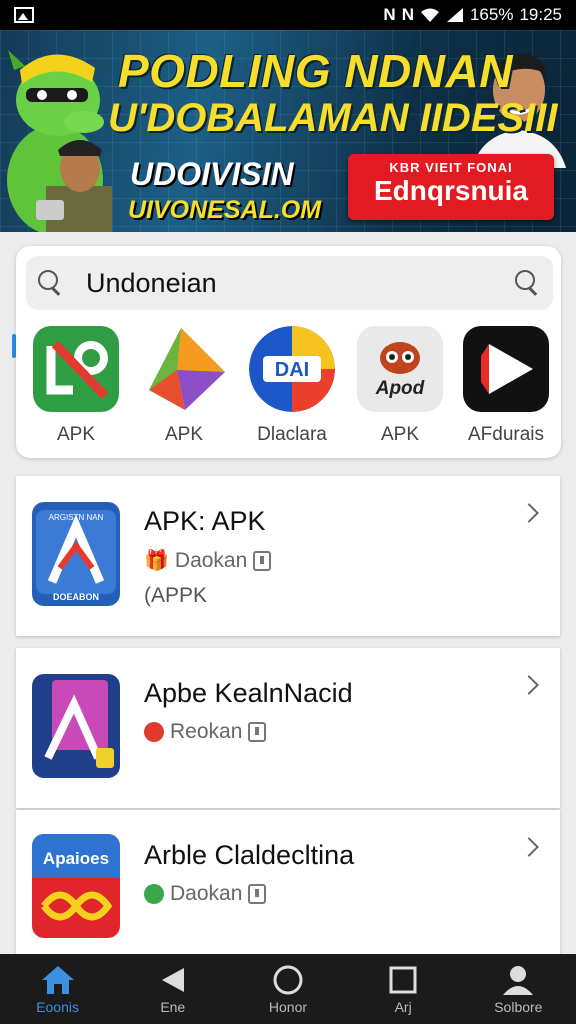  Describe the element at coordinates (74, 186) in the screenshot. I see `soldier-illustration` at that location.